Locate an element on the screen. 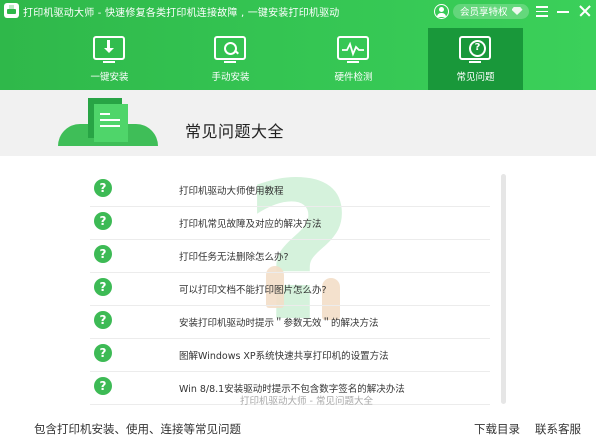 Image resolution: width=596 pixels, height=447 pixels. menu-icon is located at coordinates (542, 11).